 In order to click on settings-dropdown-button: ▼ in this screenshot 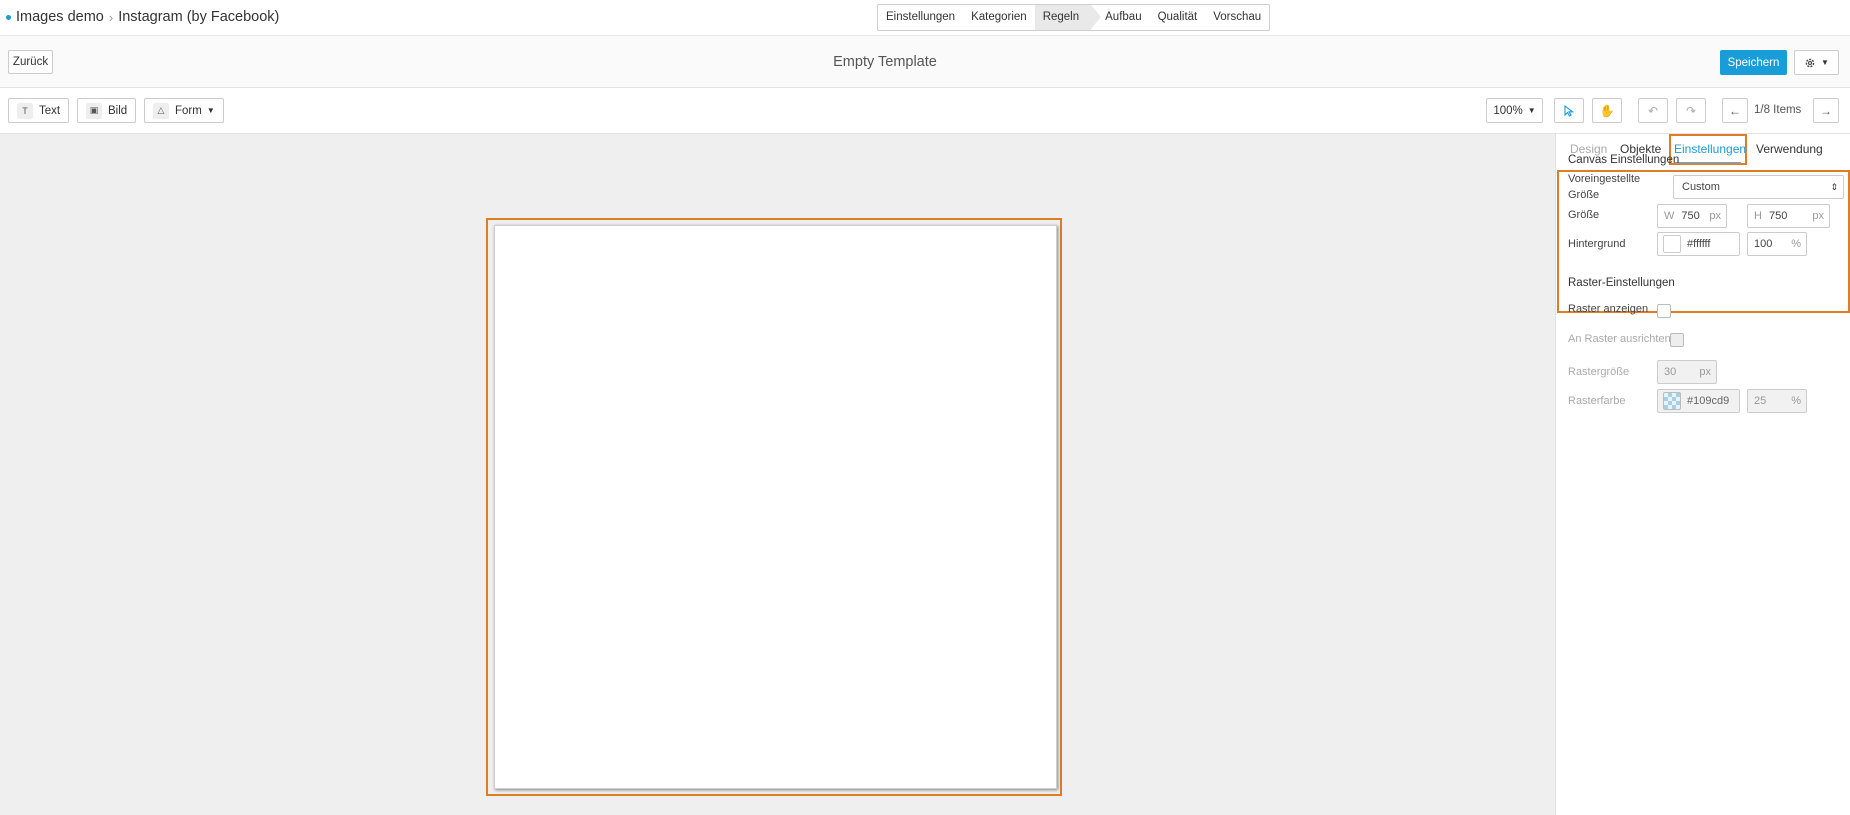, I will do `click(1816, 62)`.